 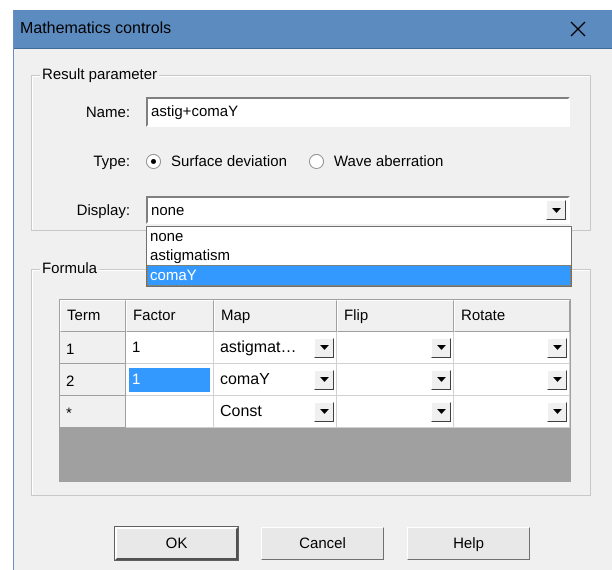 I want to click on table-cell: Const, so click(x=275, y=412).